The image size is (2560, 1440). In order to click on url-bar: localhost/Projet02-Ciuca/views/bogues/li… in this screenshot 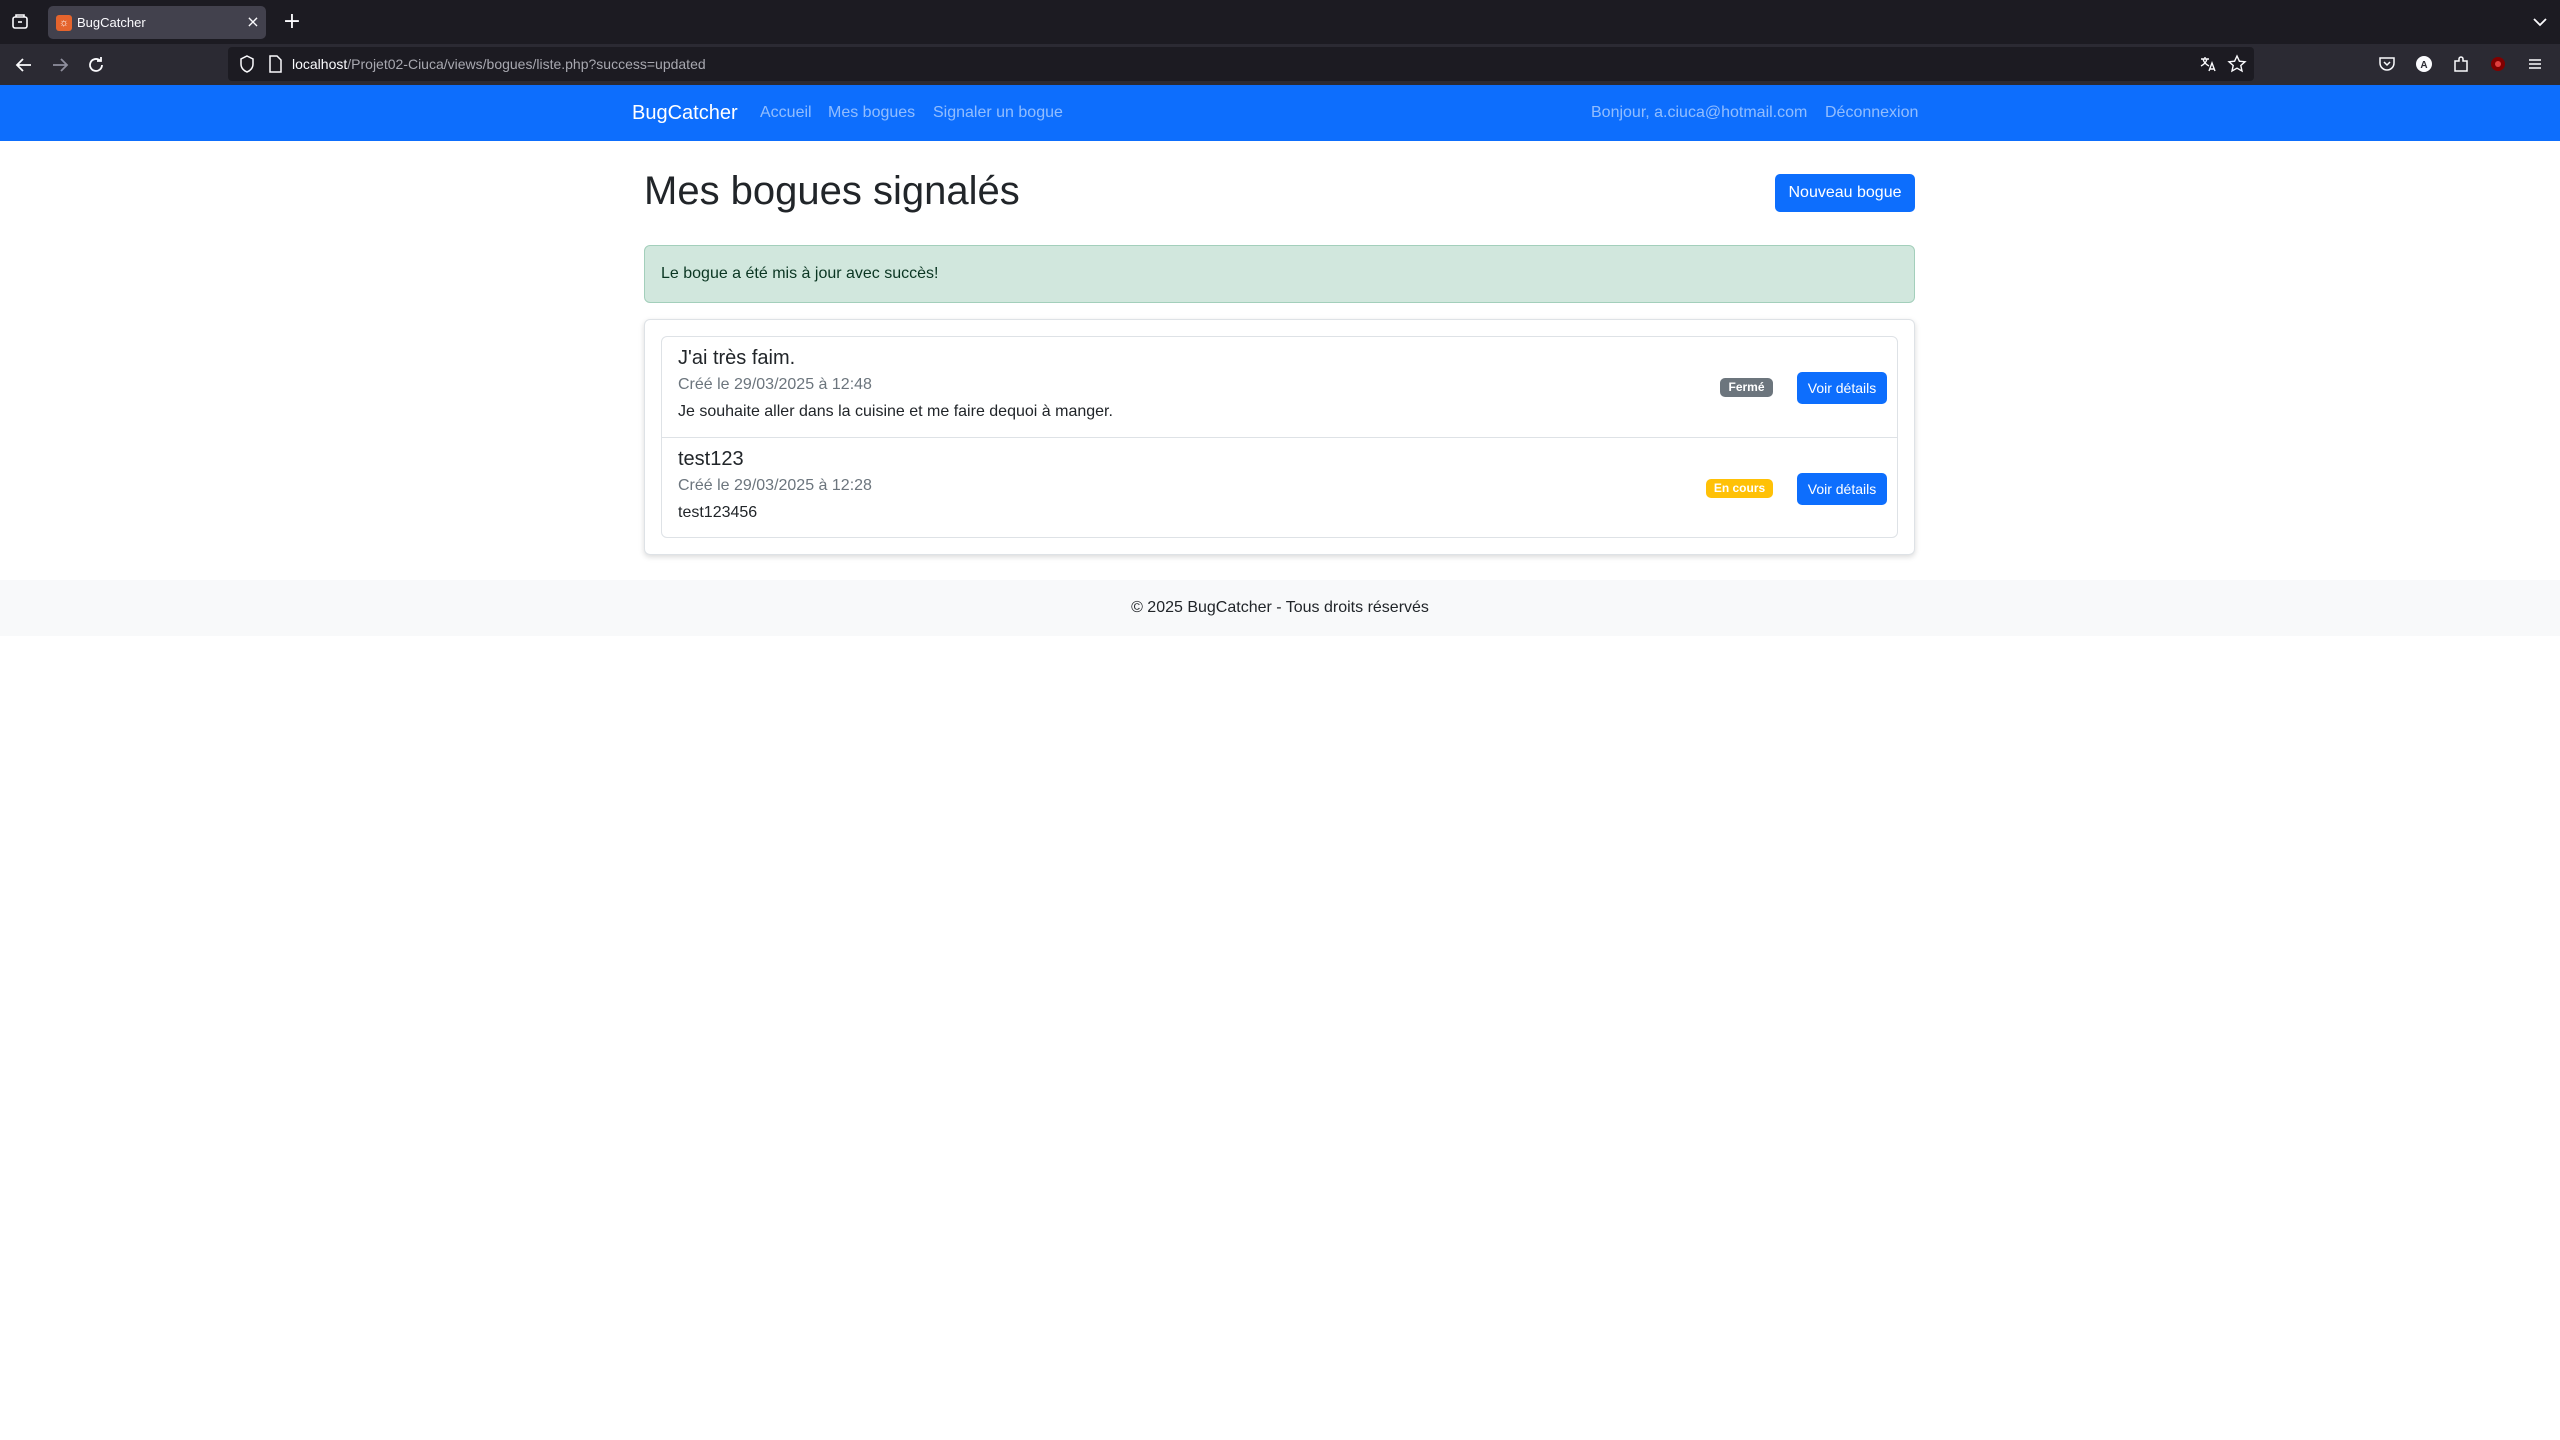, I will do `click(1241, 64)`.